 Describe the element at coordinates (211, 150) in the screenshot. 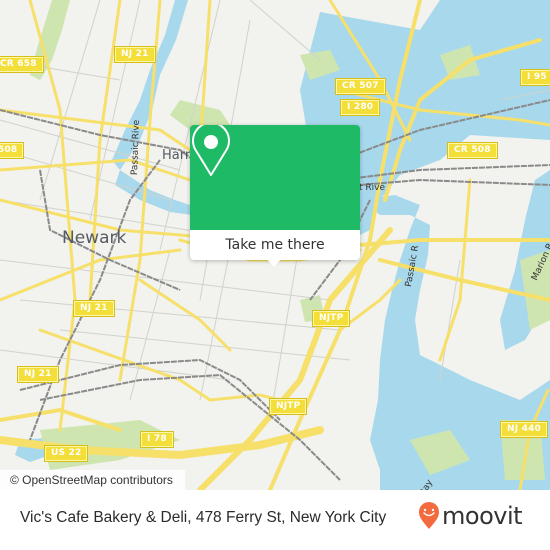

I see `map-pin-icon` at that location.